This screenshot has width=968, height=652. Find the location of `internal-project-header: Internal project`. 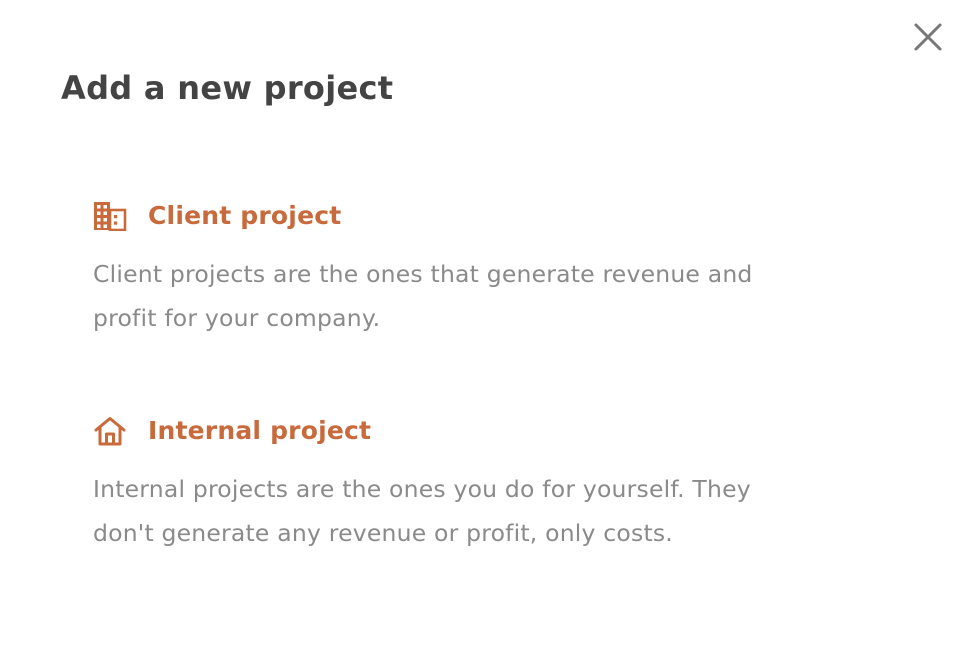

internal-project-header: Internal project is located at coordinates (443, 431).